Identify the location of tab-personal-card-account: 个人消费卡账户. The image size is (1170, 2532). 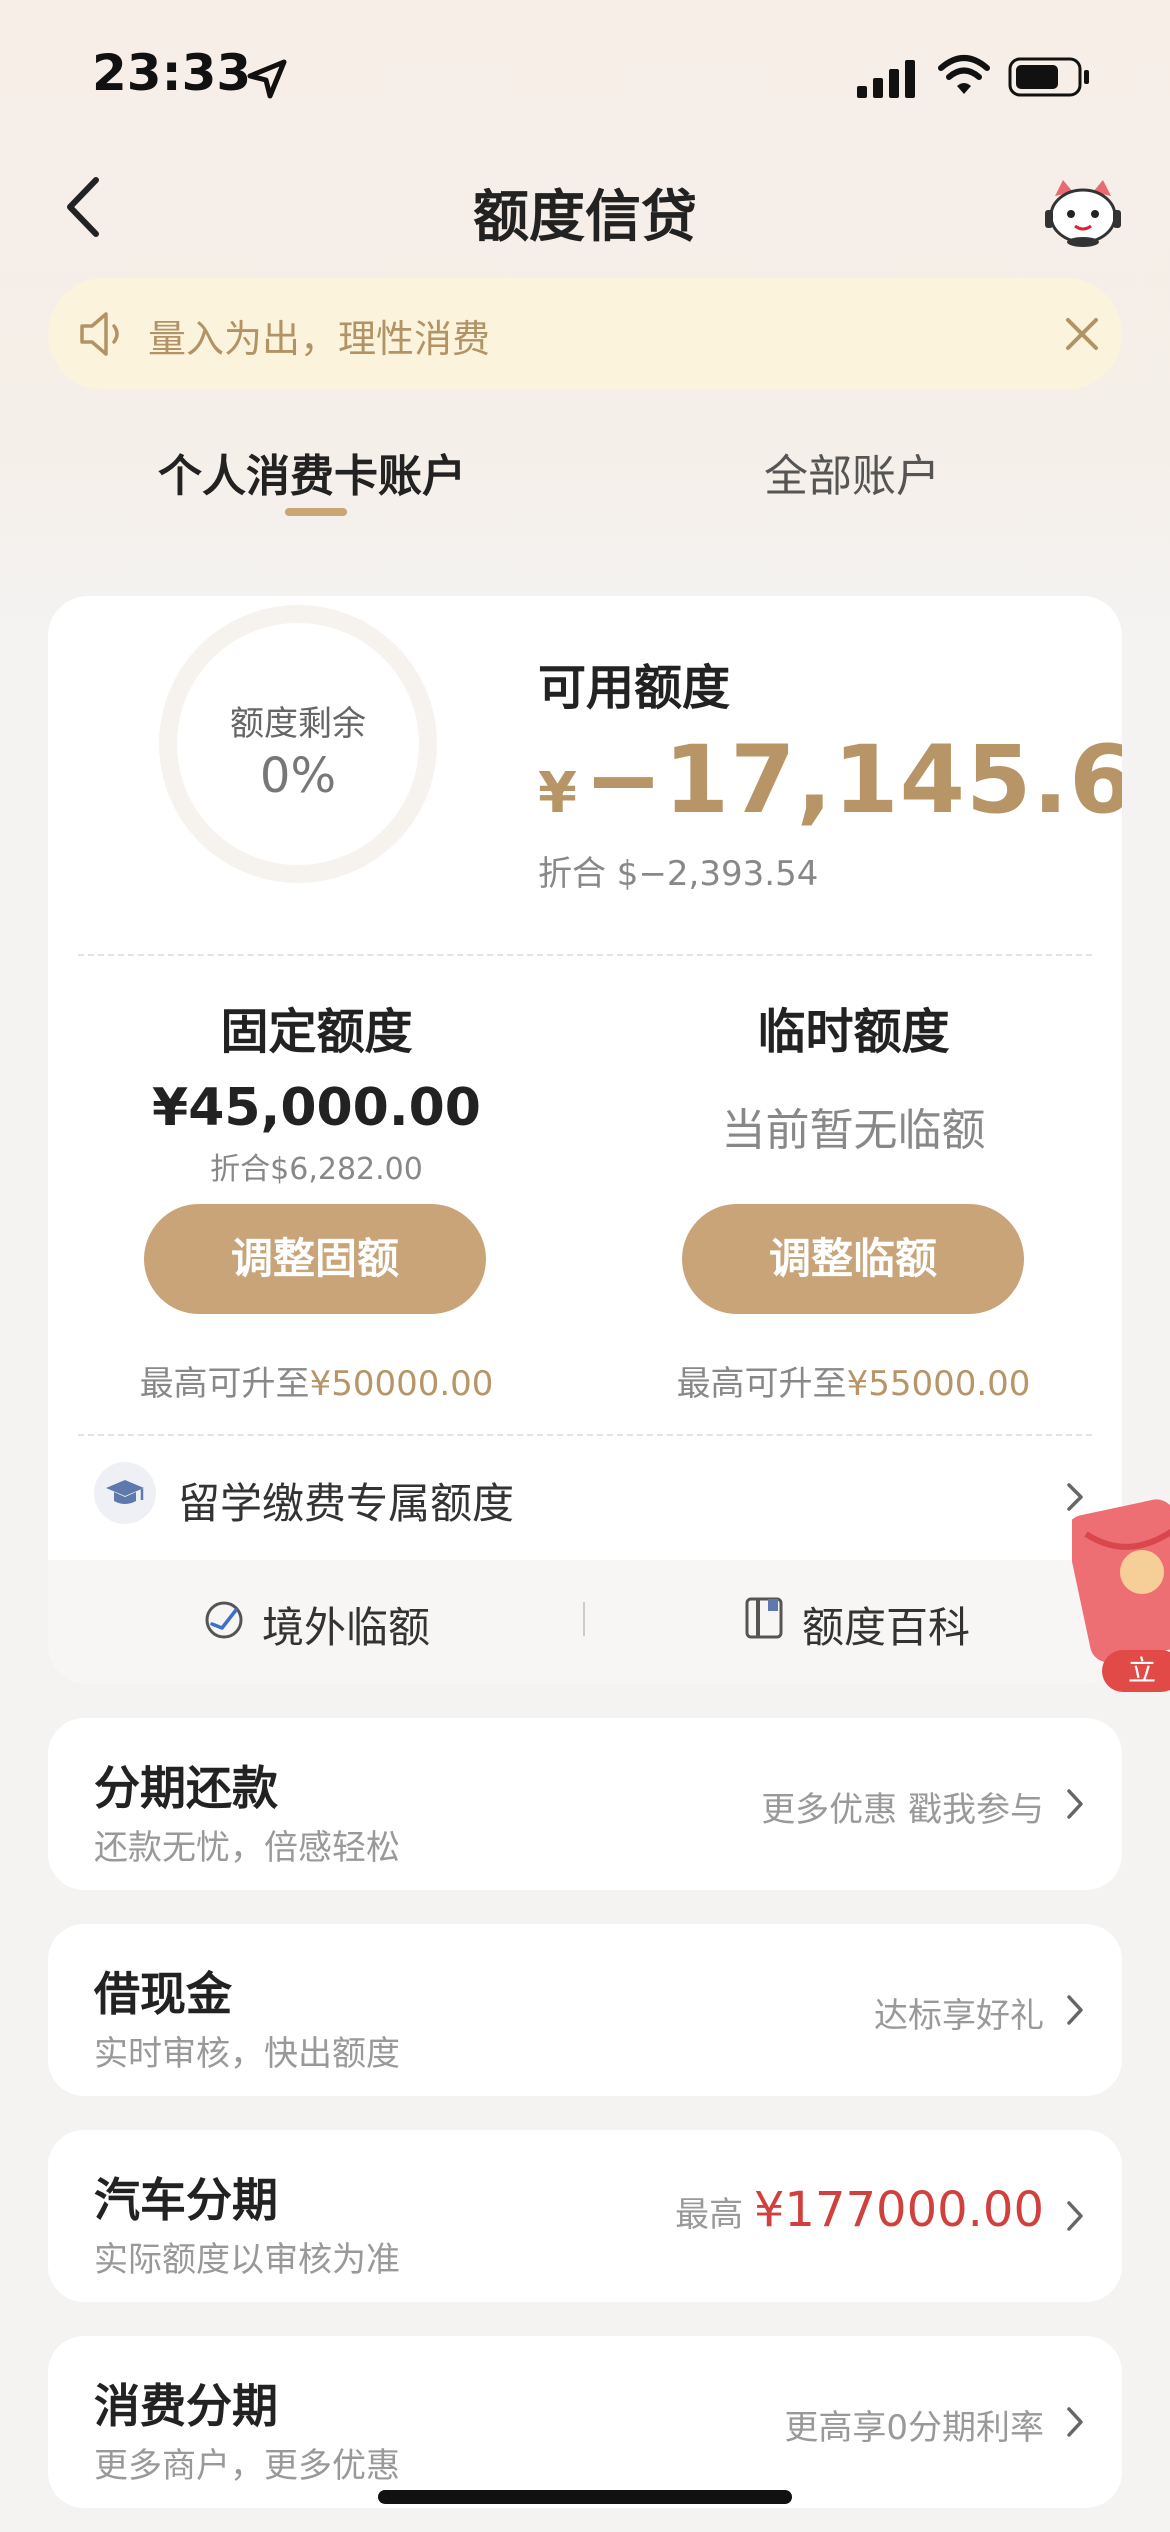
(312, 472).